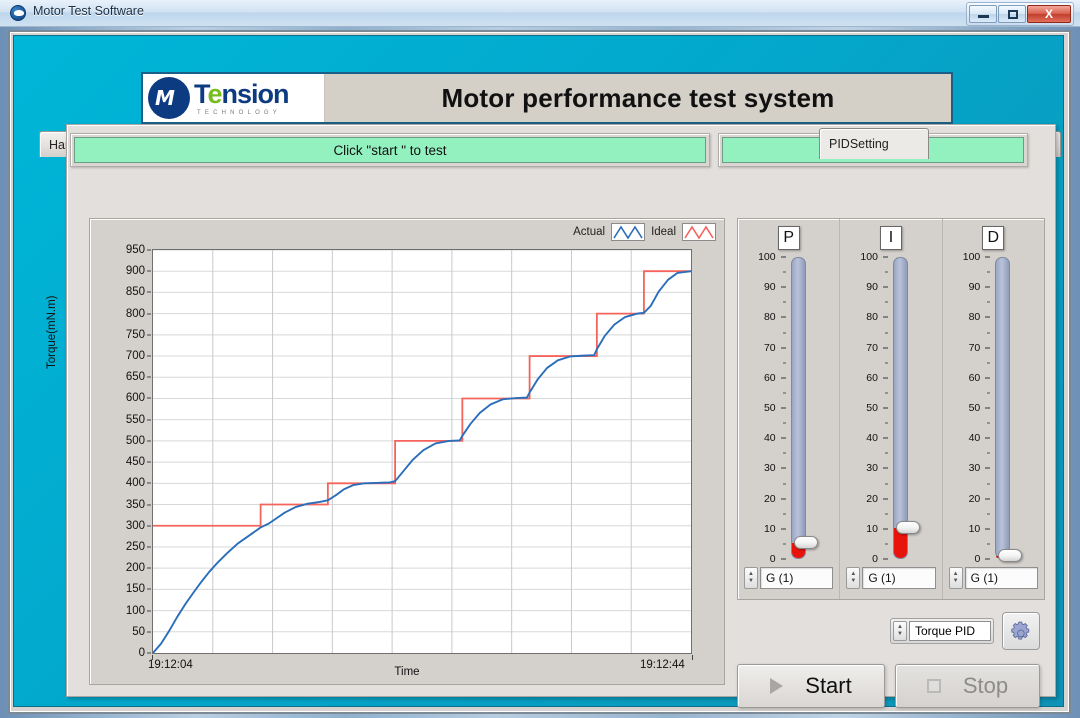  I want to click on pid-slider-p: P 100 90 80 70 60 50 40 30 20 10 0 ▲ ▼ G (1), so click(789, 409).